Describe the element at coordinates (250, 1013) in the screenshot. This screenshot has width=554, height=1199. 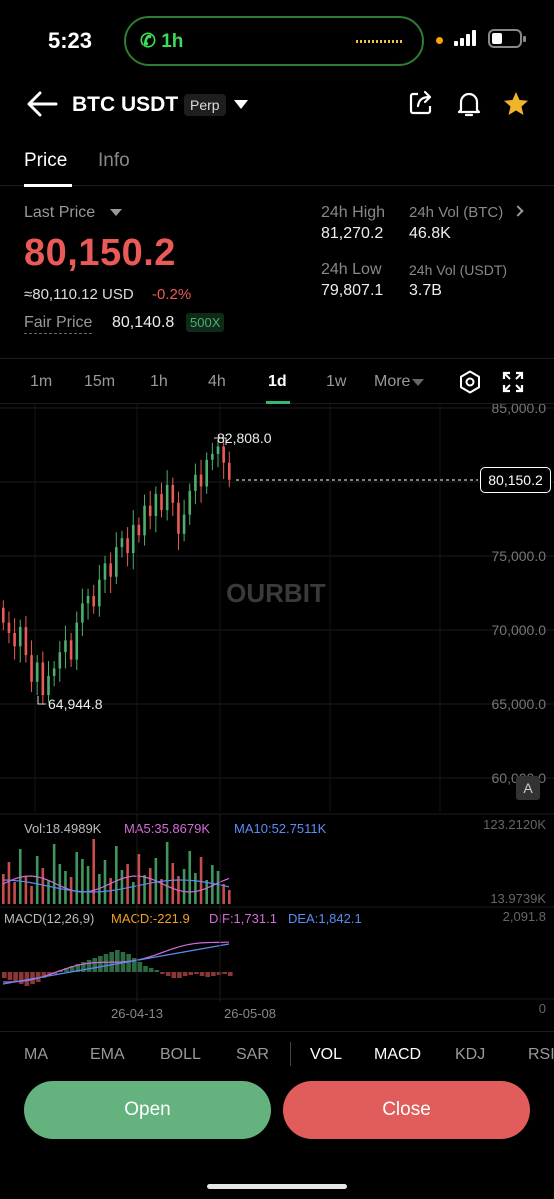
I see `x-label-1: 26-05-08` at that location.